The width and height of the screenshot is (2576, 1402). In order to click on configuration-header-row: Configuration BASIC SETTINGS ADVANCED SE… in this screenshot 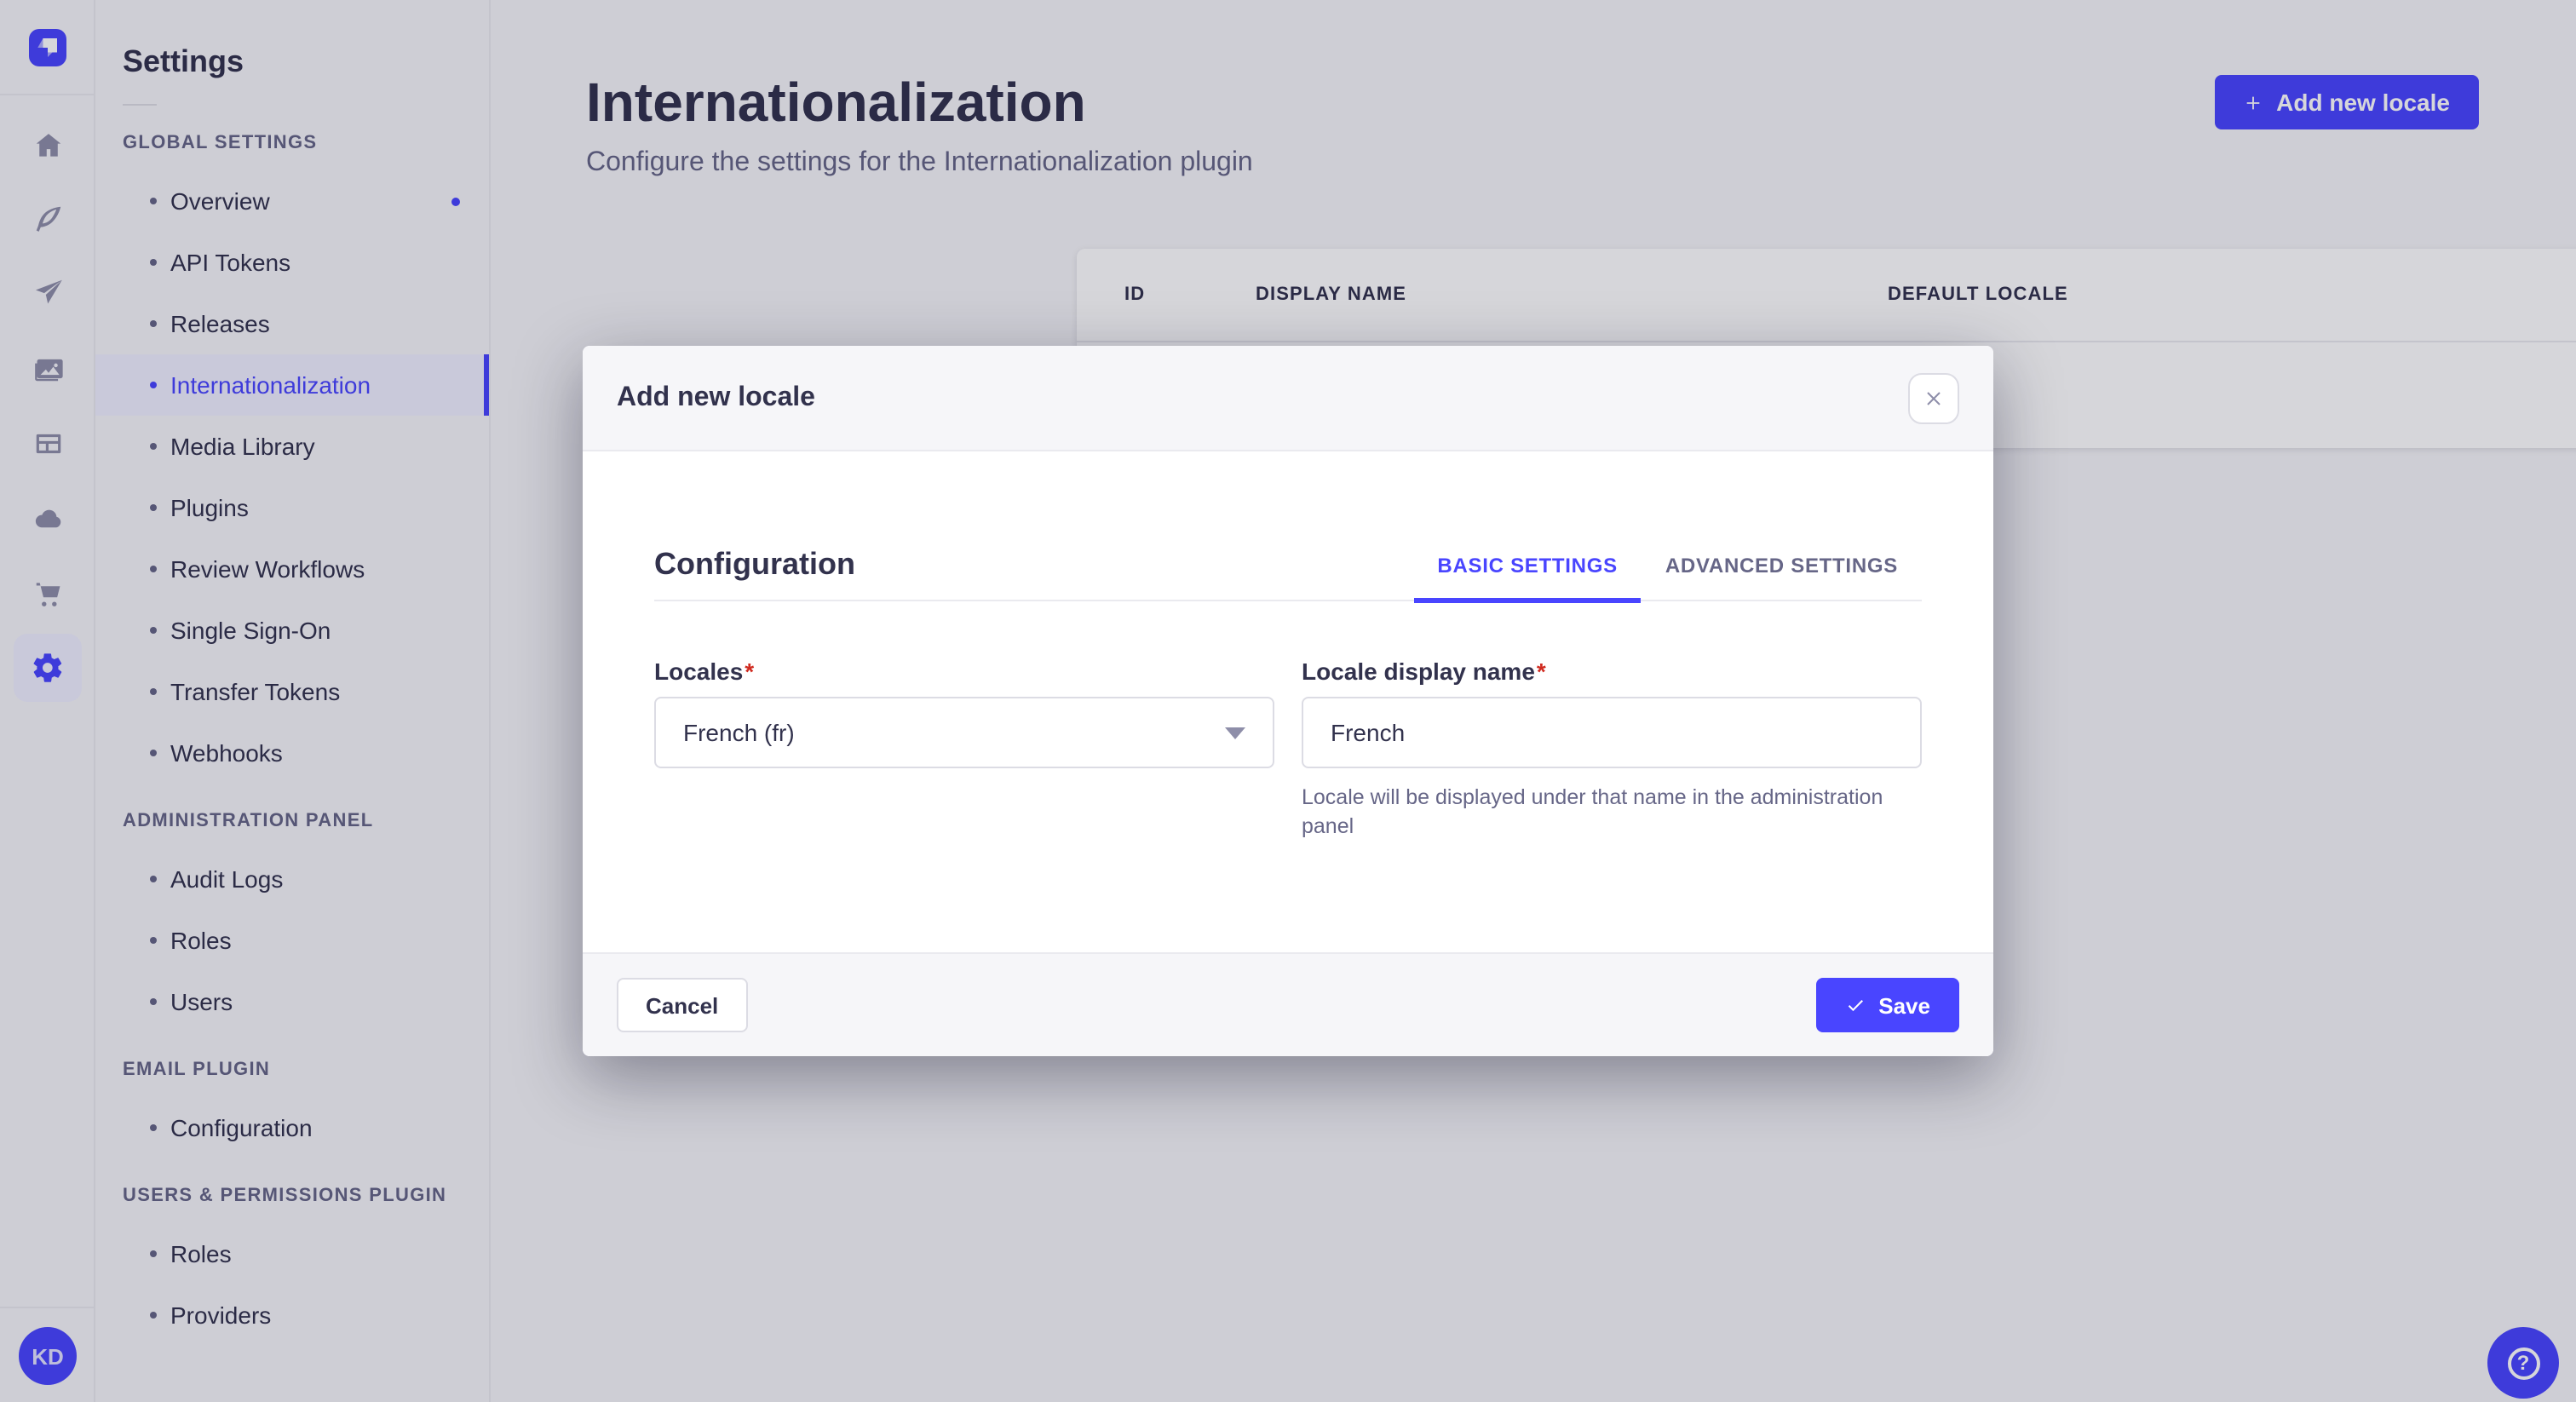, I will do `click(1288, 566)`.